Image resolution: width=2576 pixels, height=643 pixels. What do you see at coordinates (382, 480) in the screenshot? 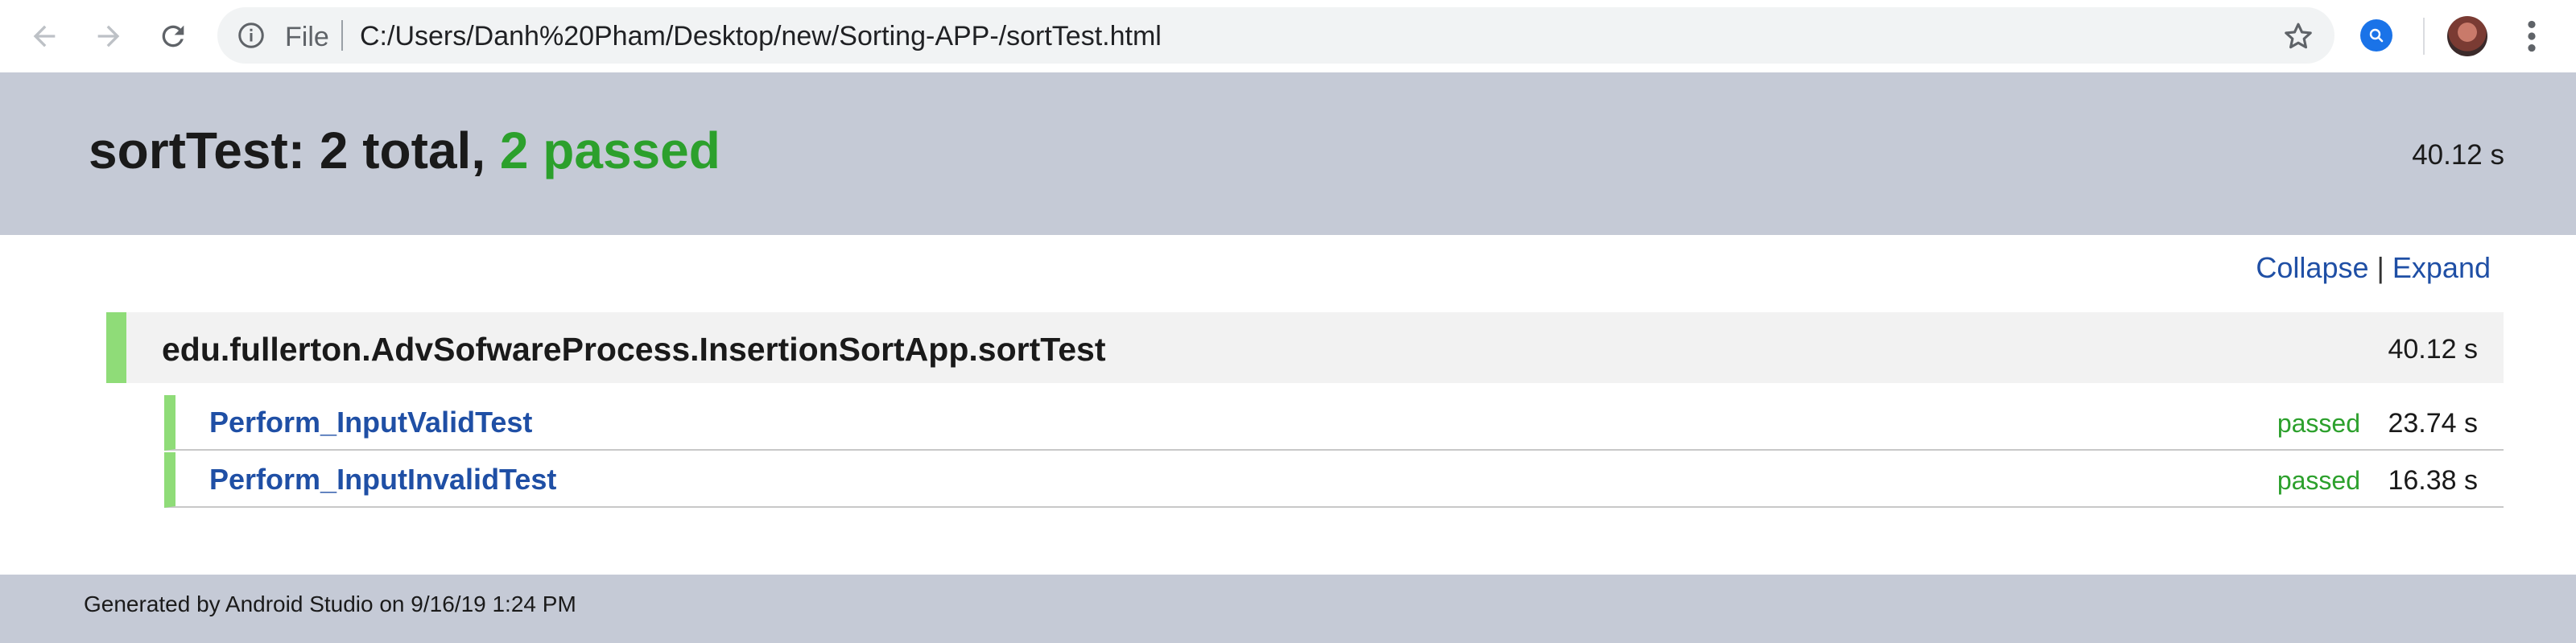
I see `test-name-link: Perform_InputInvalidTest` at bounding box center [382, 480].